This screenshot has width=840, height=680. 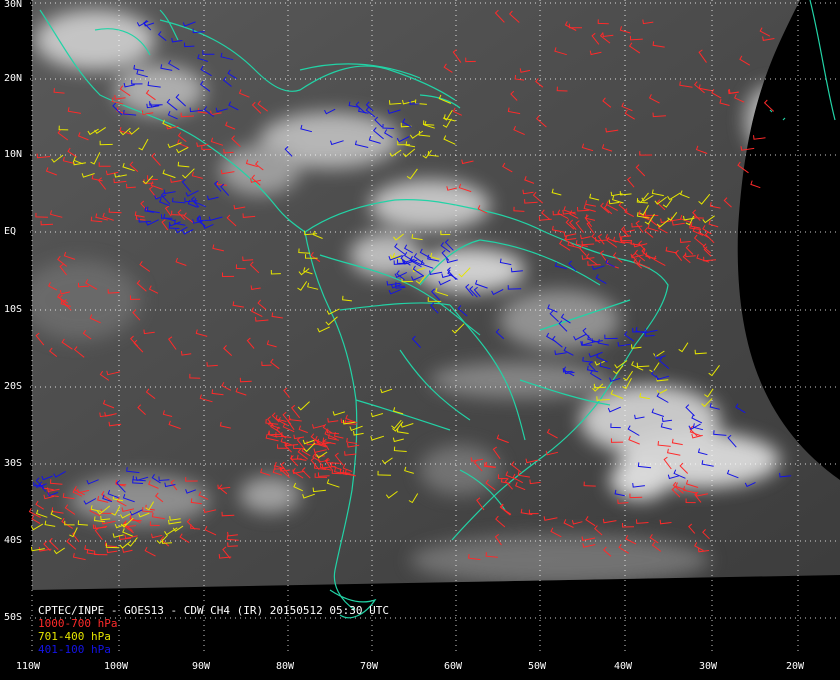 I want to click on lat-label: 10N, so click(x=13, y=154).